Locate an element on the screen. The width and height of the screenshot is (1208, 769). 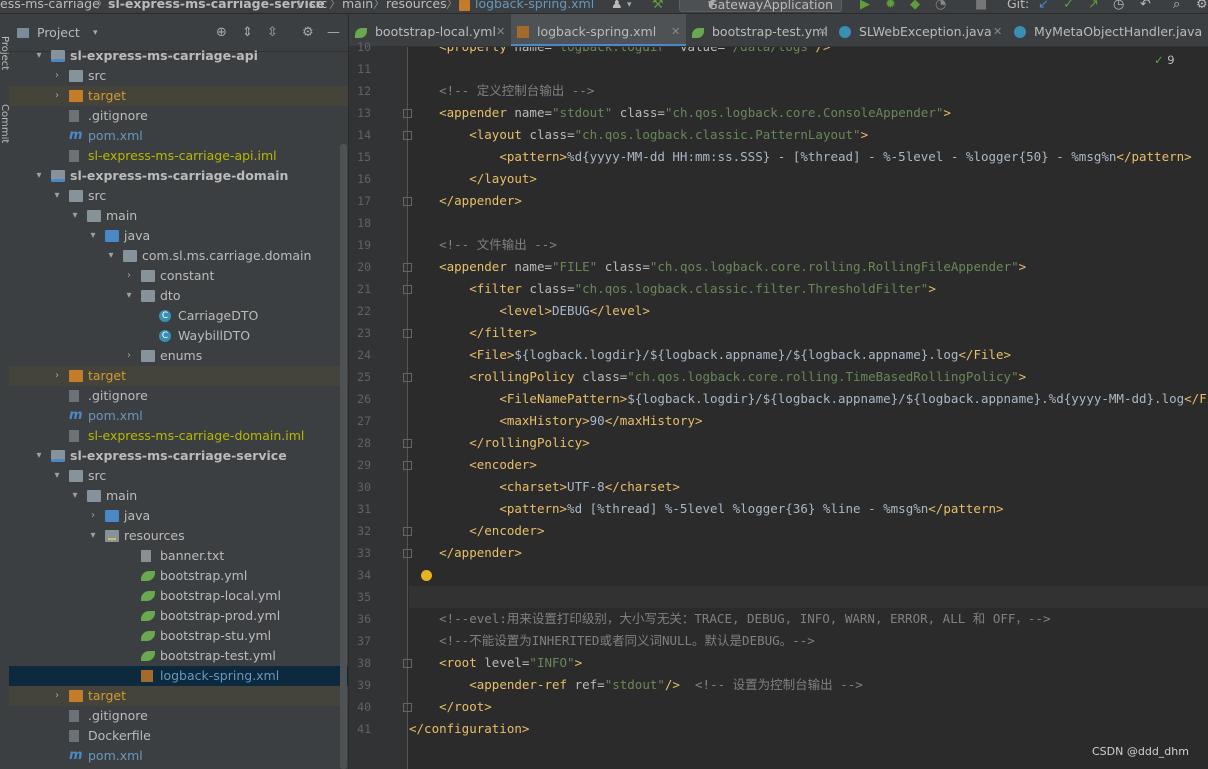
line-number: 32 is located at coordinates (364, 531).